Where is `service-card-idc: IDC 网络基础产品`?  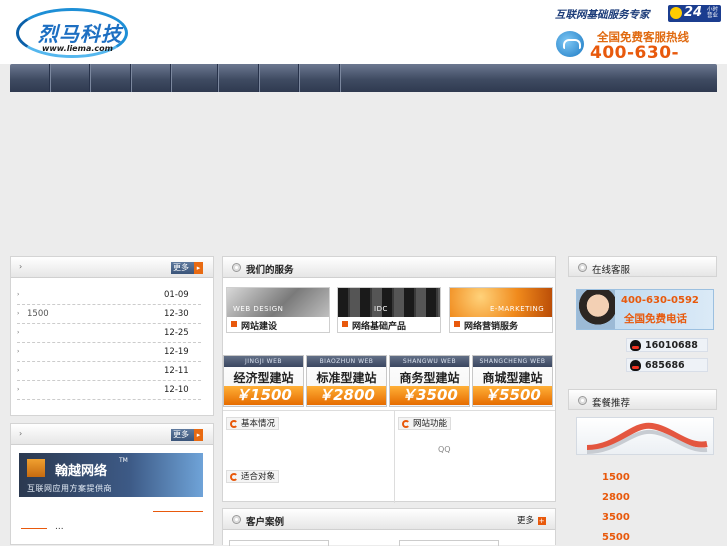 service-card-idc: IDC 网络基础产品 is located at coordinates (389, 310).